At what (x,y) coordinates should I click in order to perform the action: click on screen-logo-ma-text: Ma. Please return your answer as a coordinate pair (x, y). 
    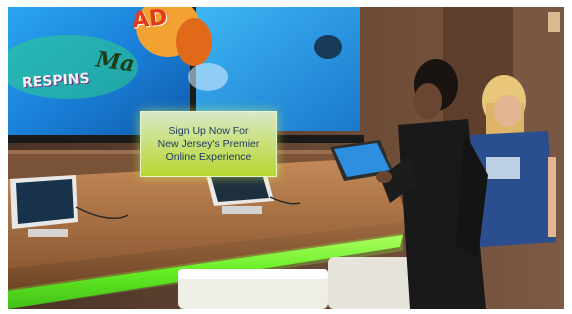
    Looking at the image, I should click on (115, 62).